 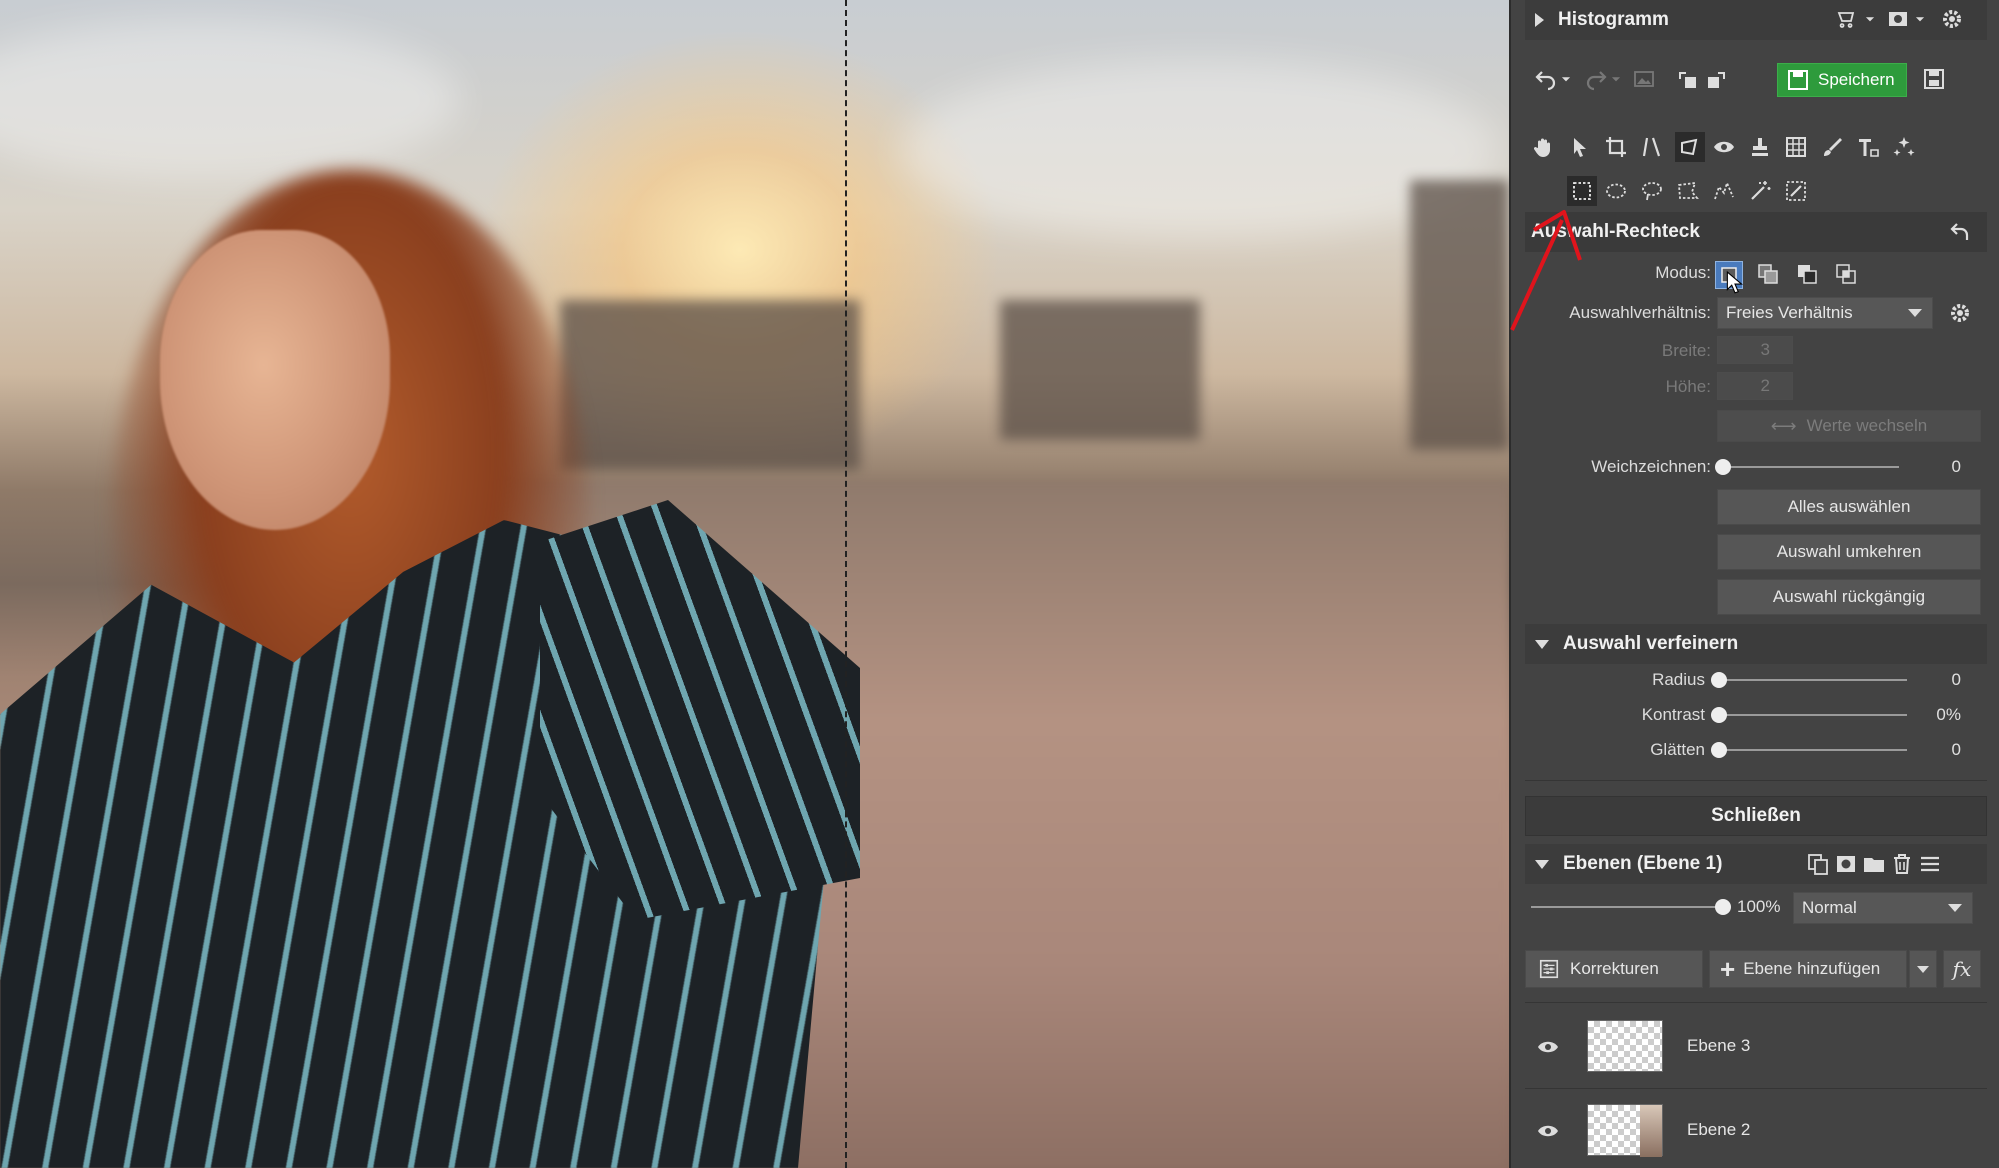 I want to click on mode-intersect-icon, so click(x=1846, y=274).